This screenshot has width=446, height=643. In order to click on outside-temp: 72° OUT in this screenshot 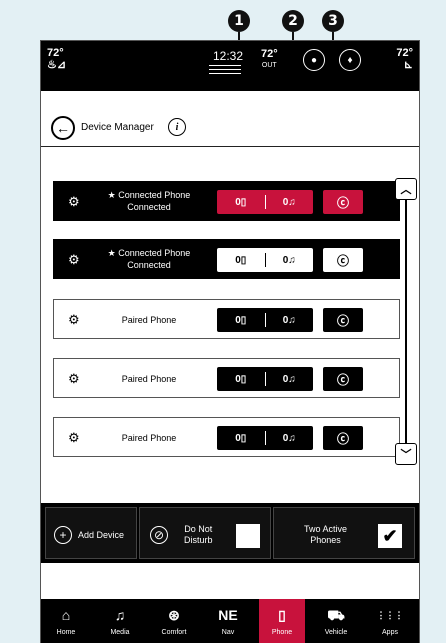, I will do `click(269, 60)`.